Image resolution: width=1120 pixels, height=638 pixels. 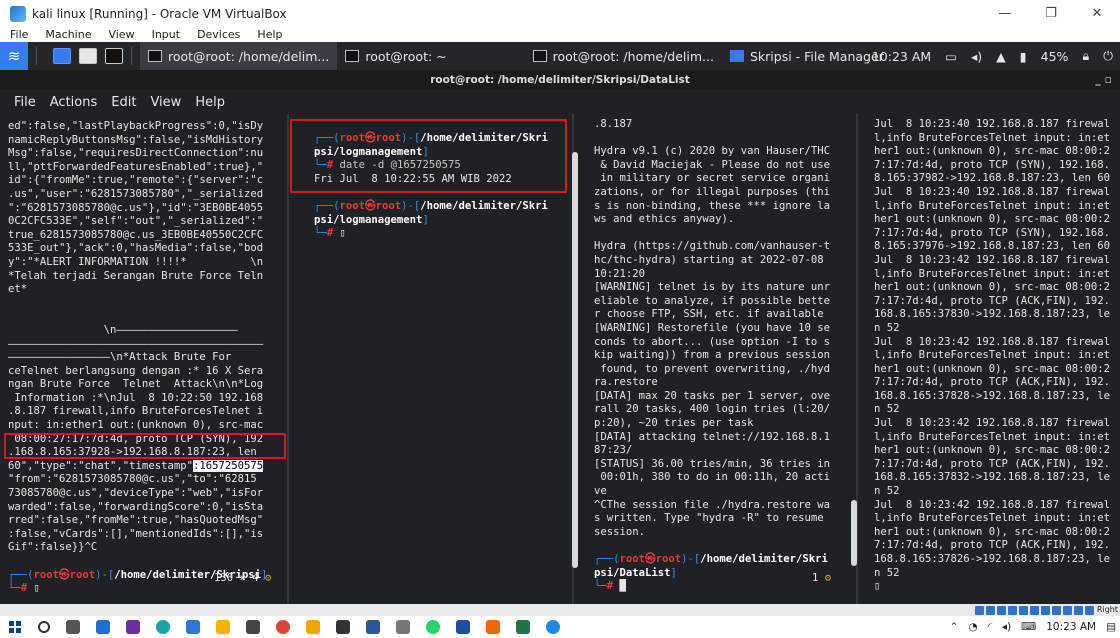 What do you see at coordinates (164, 34) in the screenshot?
I see `menu-input: Input` at bounding box center [164, 34].